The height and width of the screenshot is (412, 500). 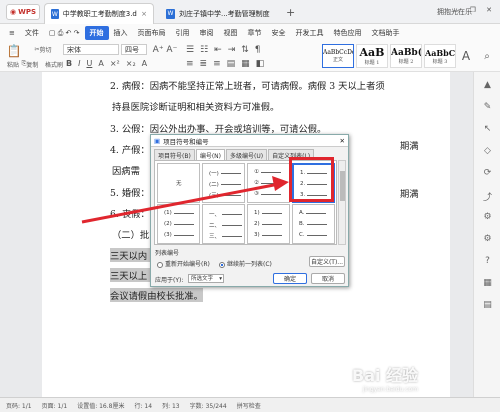 I want to click on radio-label: 继续前一列表(C), so click(x=249, y=264).